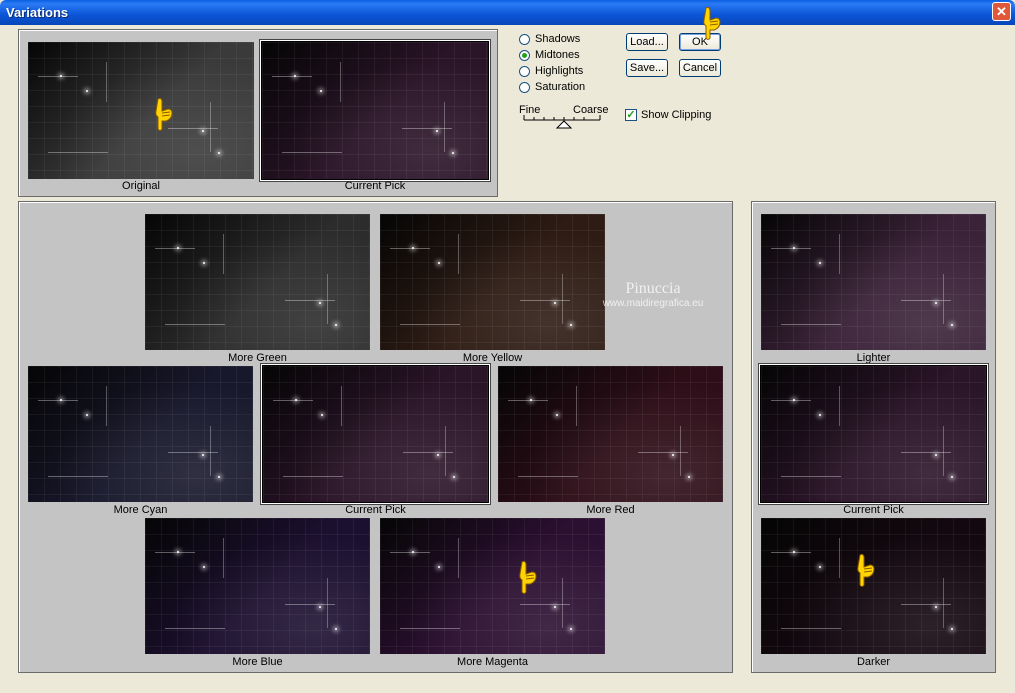 The width and height of the screenshot is (1015, 693). I want to click on radio-midtones-circle, so click(524, 55).